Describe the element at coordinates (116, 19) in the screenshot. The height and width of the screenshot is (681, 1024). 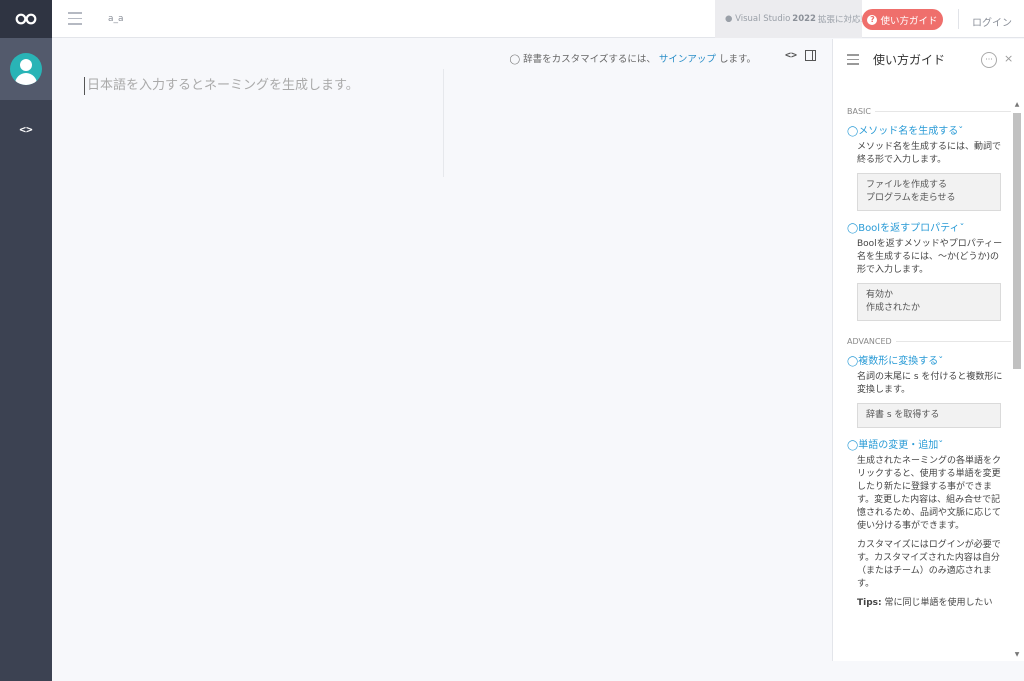
I see `user-id: a_a` at that location.